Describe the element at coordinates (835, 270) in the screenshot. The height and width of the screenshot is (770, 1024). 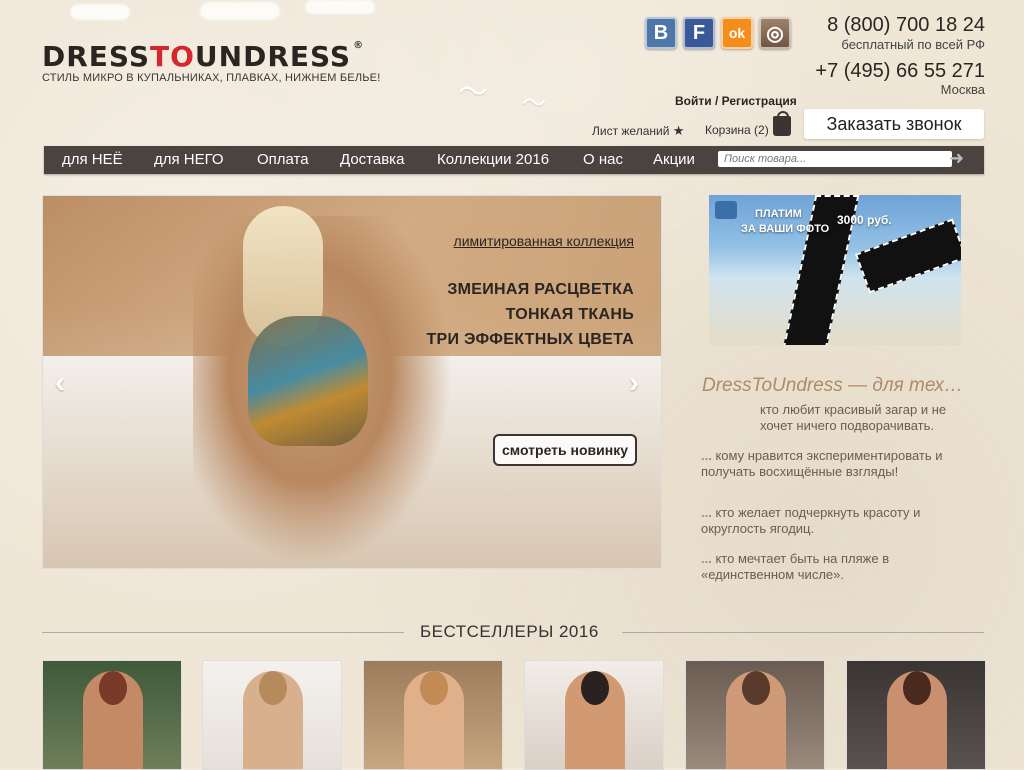
I see `photo-promo-banner: ПЛАТИМ ЗА ВАШИ ФОТО 3000 руб.` at that location.